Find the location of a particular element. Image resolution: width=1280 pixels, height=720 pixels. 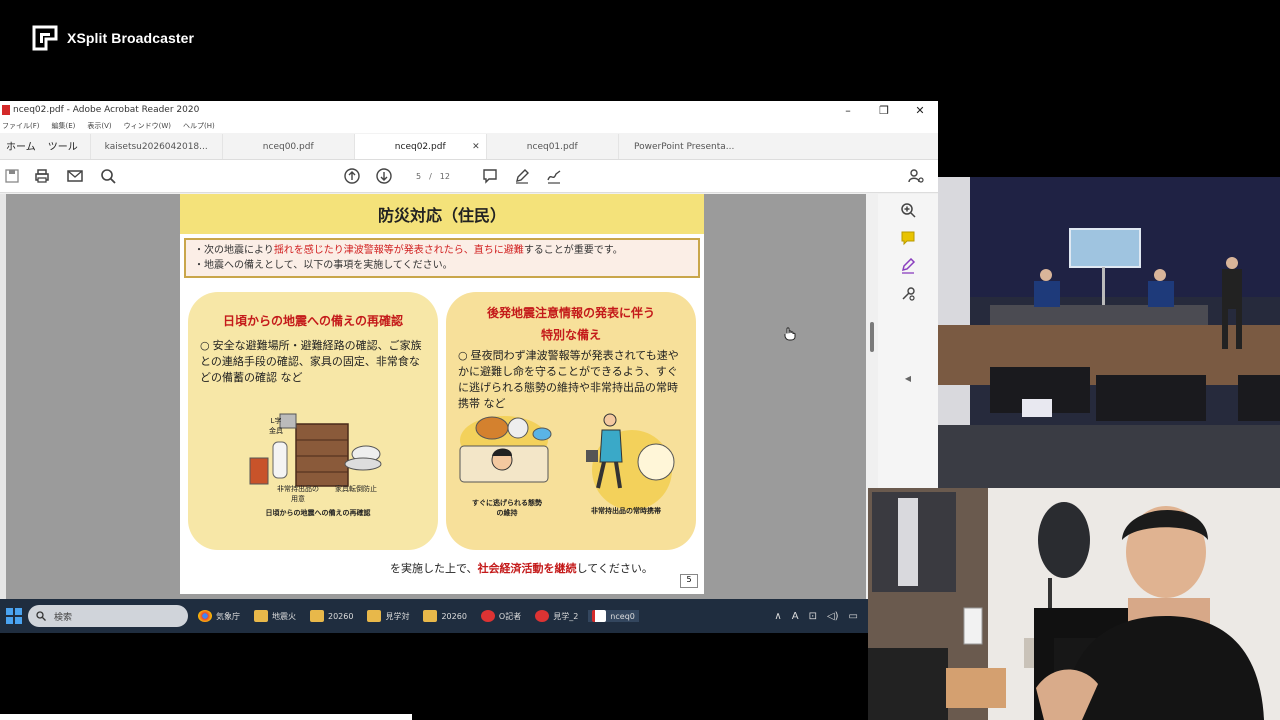

windows-start-icon is located at coordinates (14, 616).